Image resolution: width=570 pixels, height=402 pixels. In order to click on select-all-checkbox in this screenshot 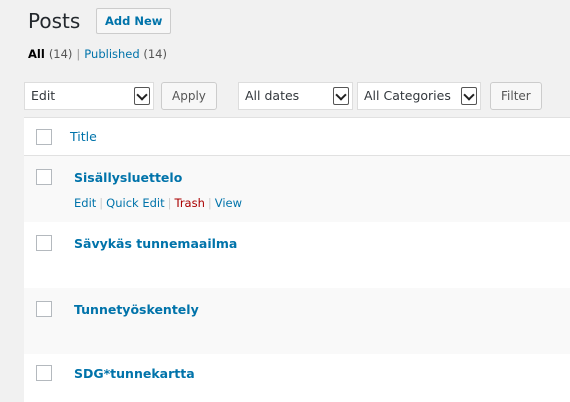, I will do `click(44, 137)`.